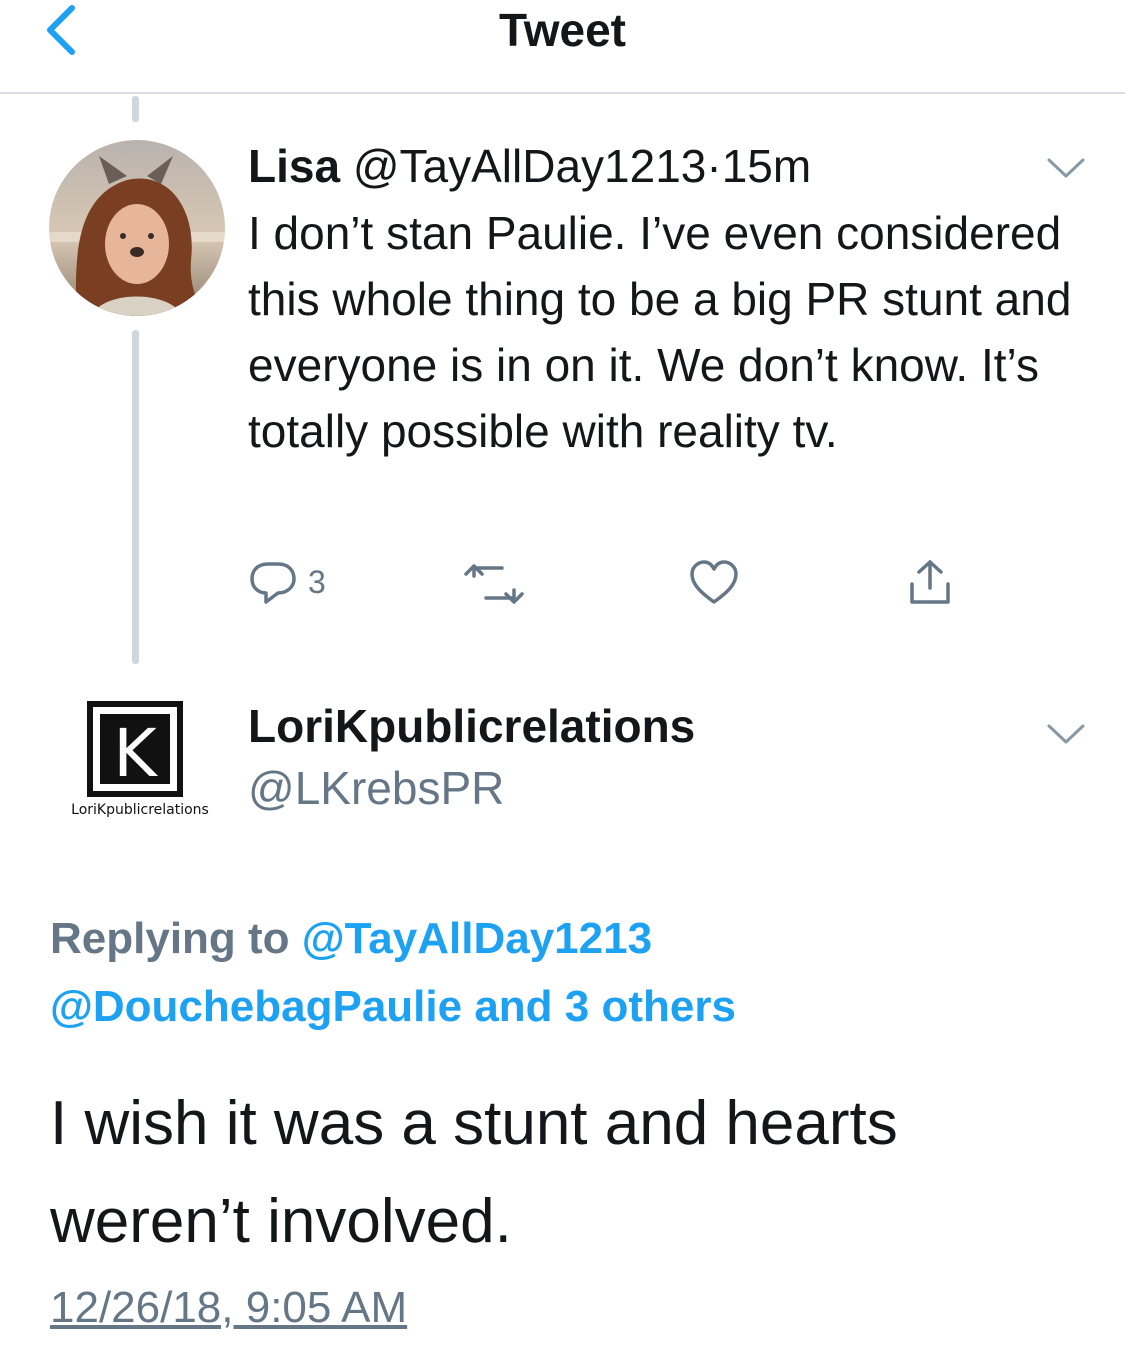 The image size is (1125, 1354). Describe the element at coordinates (494, 583) in the screenshot. I see `retweet-icon` at that location.